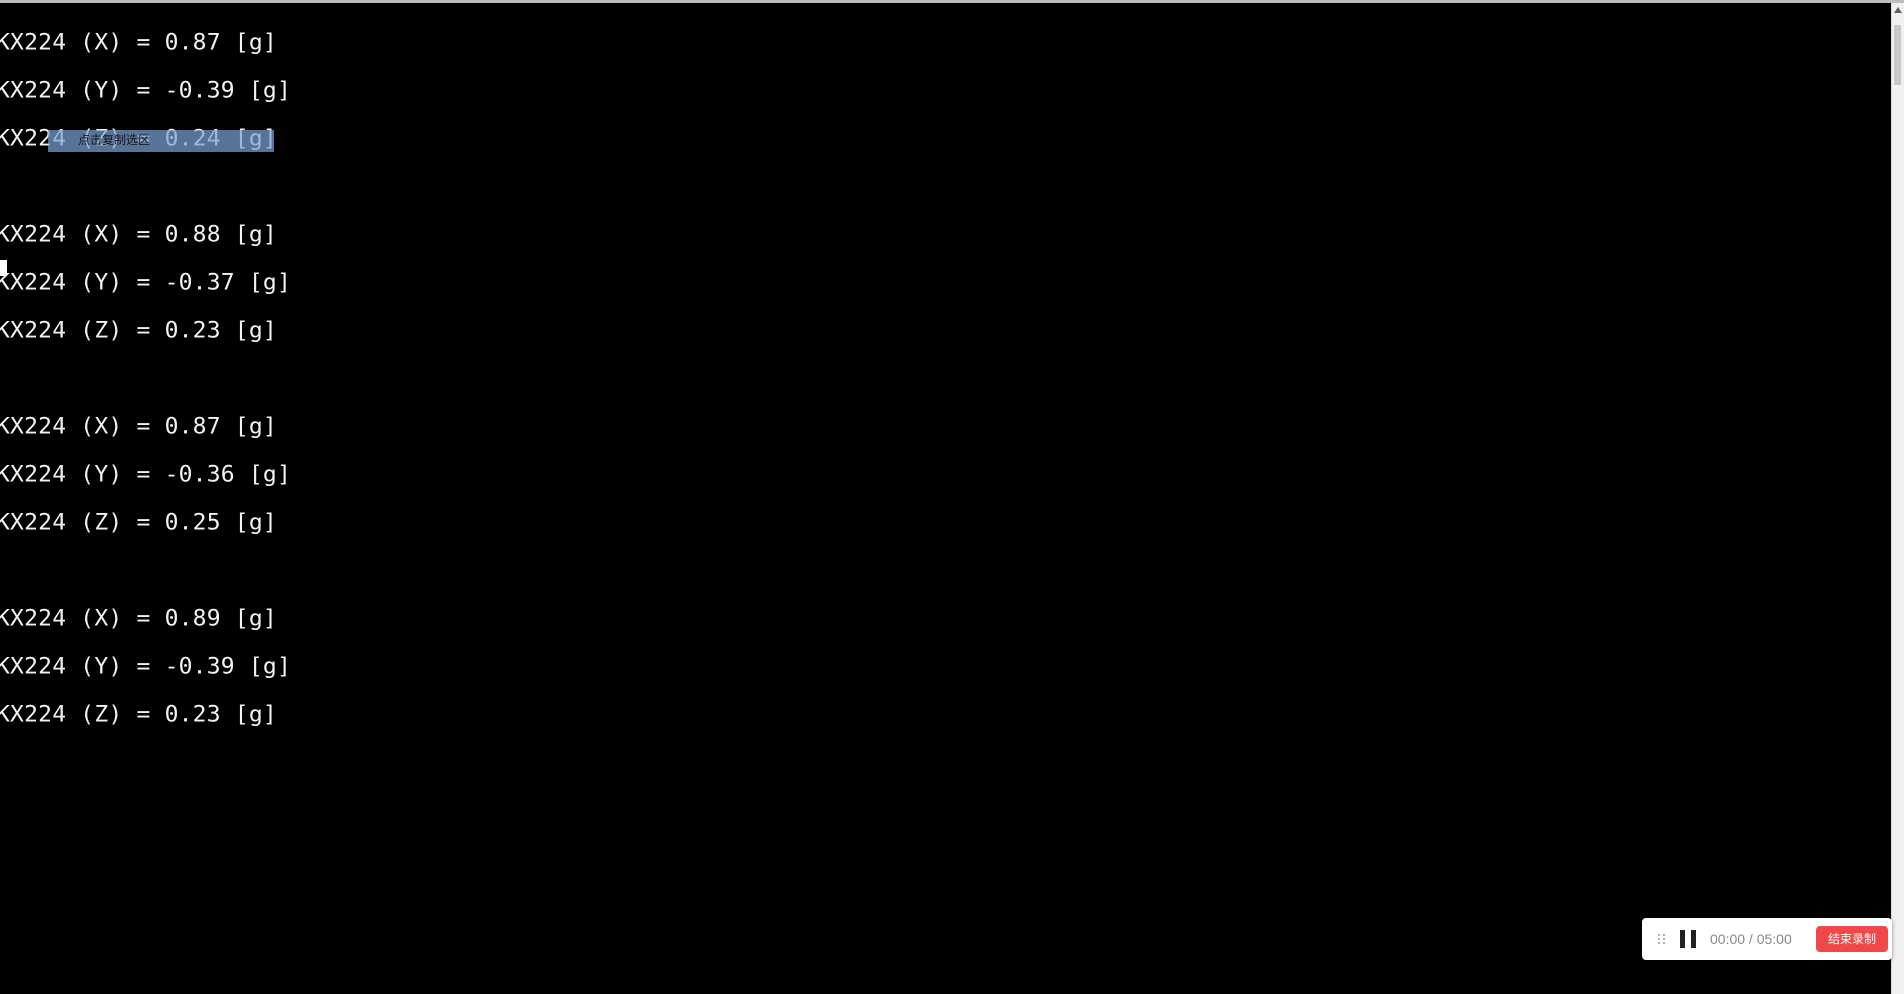  Describe the element at coordinates (138, 234) in the screenshot. I see `terminal-line: KX224 (X) = 0.88 [g]` at that location.